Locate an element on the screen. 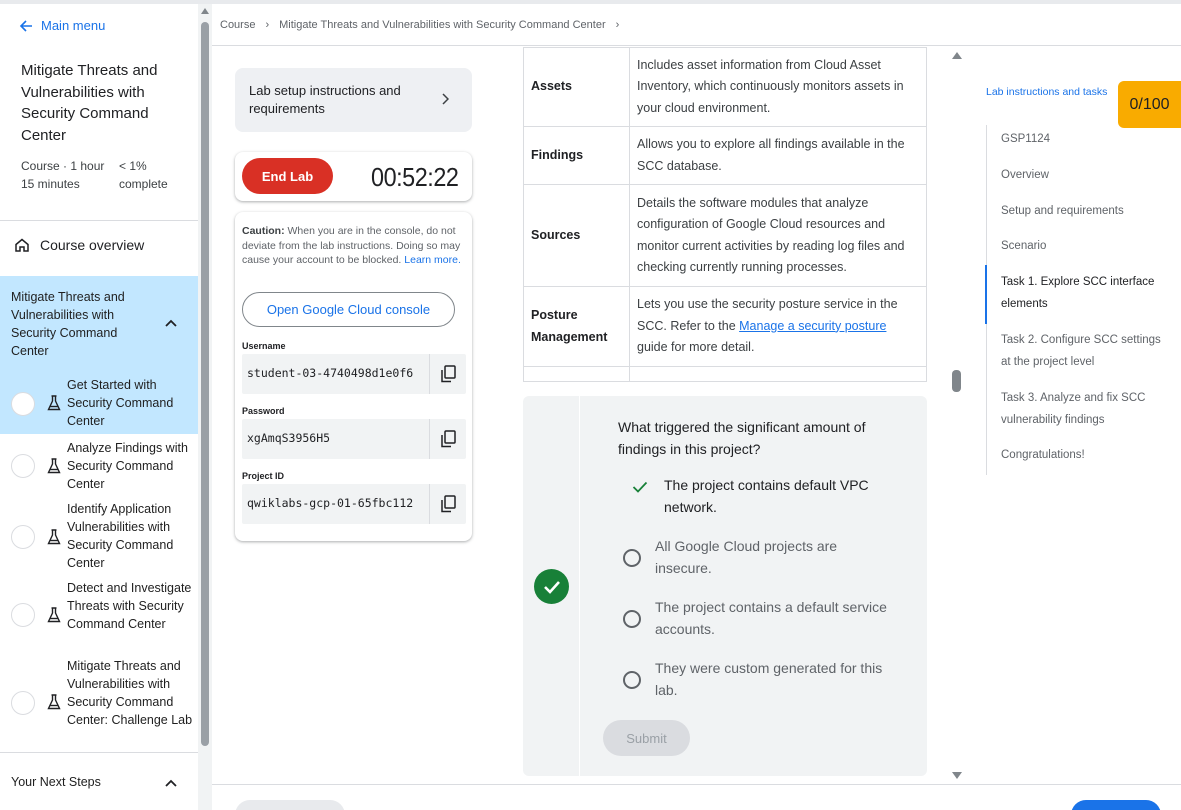 The width and height of the screenshot is (1181, 810). caution-label: Caution: is located at coordinates (263, 231).